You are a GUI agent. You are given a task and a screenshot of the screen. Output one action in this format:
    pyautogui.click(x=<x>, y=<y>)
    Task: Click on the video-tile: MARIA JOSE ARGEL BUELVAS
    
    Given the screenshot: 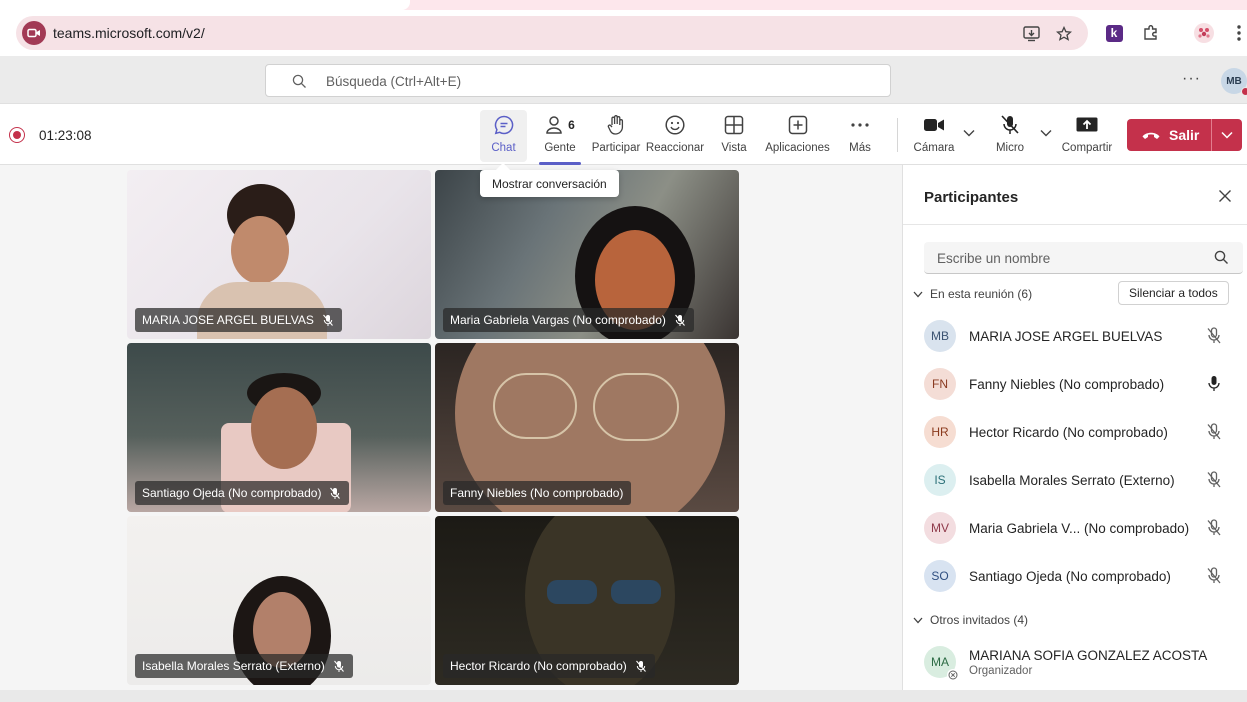 What is the action you would take?
    pyautogui.click(x=279, y=254)
    